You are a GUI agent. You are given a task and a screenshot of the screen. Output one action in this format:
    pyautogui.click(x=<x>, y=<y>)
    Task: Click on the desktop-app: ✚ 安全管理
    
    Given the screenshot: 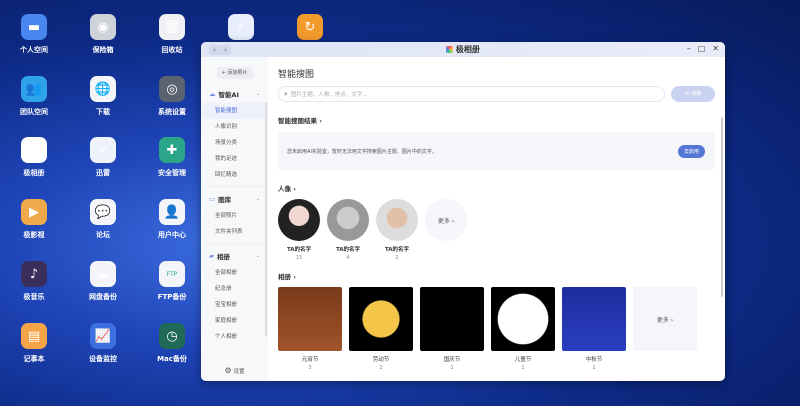 What is the action you would take?
    pyautogui.click(x=172, y=157)
    